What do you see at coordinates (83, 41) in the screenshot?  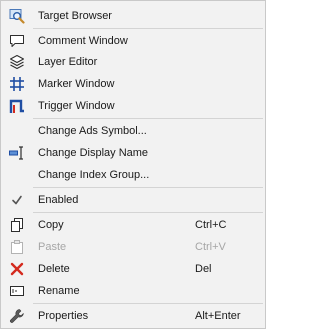 I see `menu-item-label: Comment Window` at bounding box center [83, 41].